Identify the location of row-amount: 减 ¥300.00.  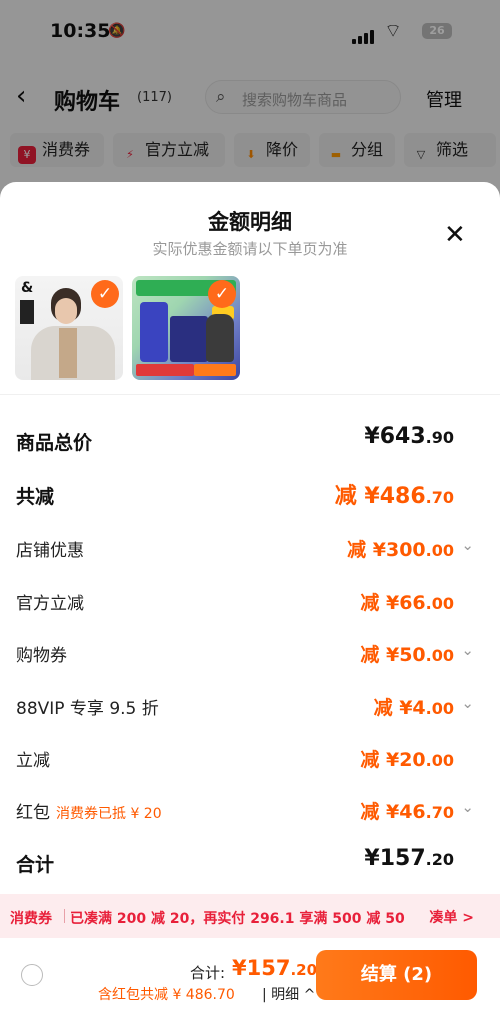
(400, 548).